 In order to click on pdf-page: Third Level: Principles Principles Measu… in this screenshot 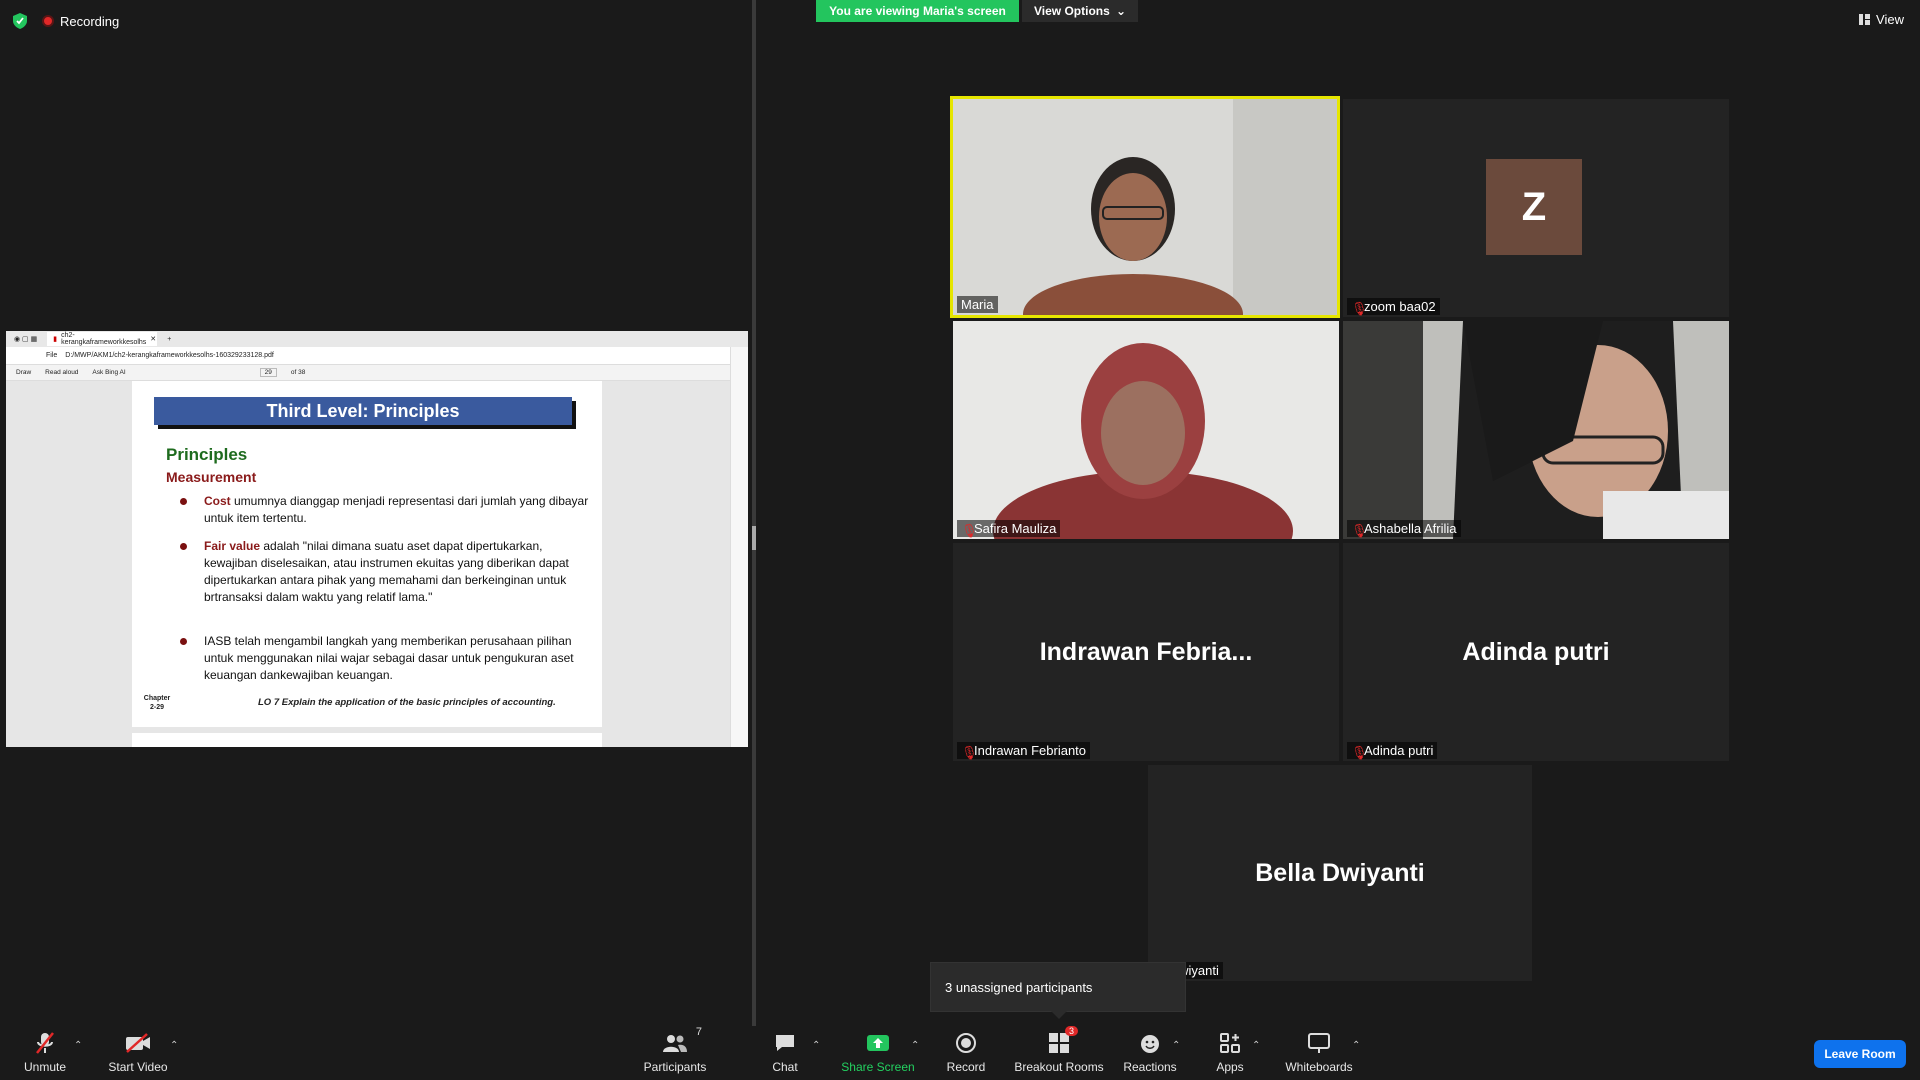, I will do `click(367, 554)`.